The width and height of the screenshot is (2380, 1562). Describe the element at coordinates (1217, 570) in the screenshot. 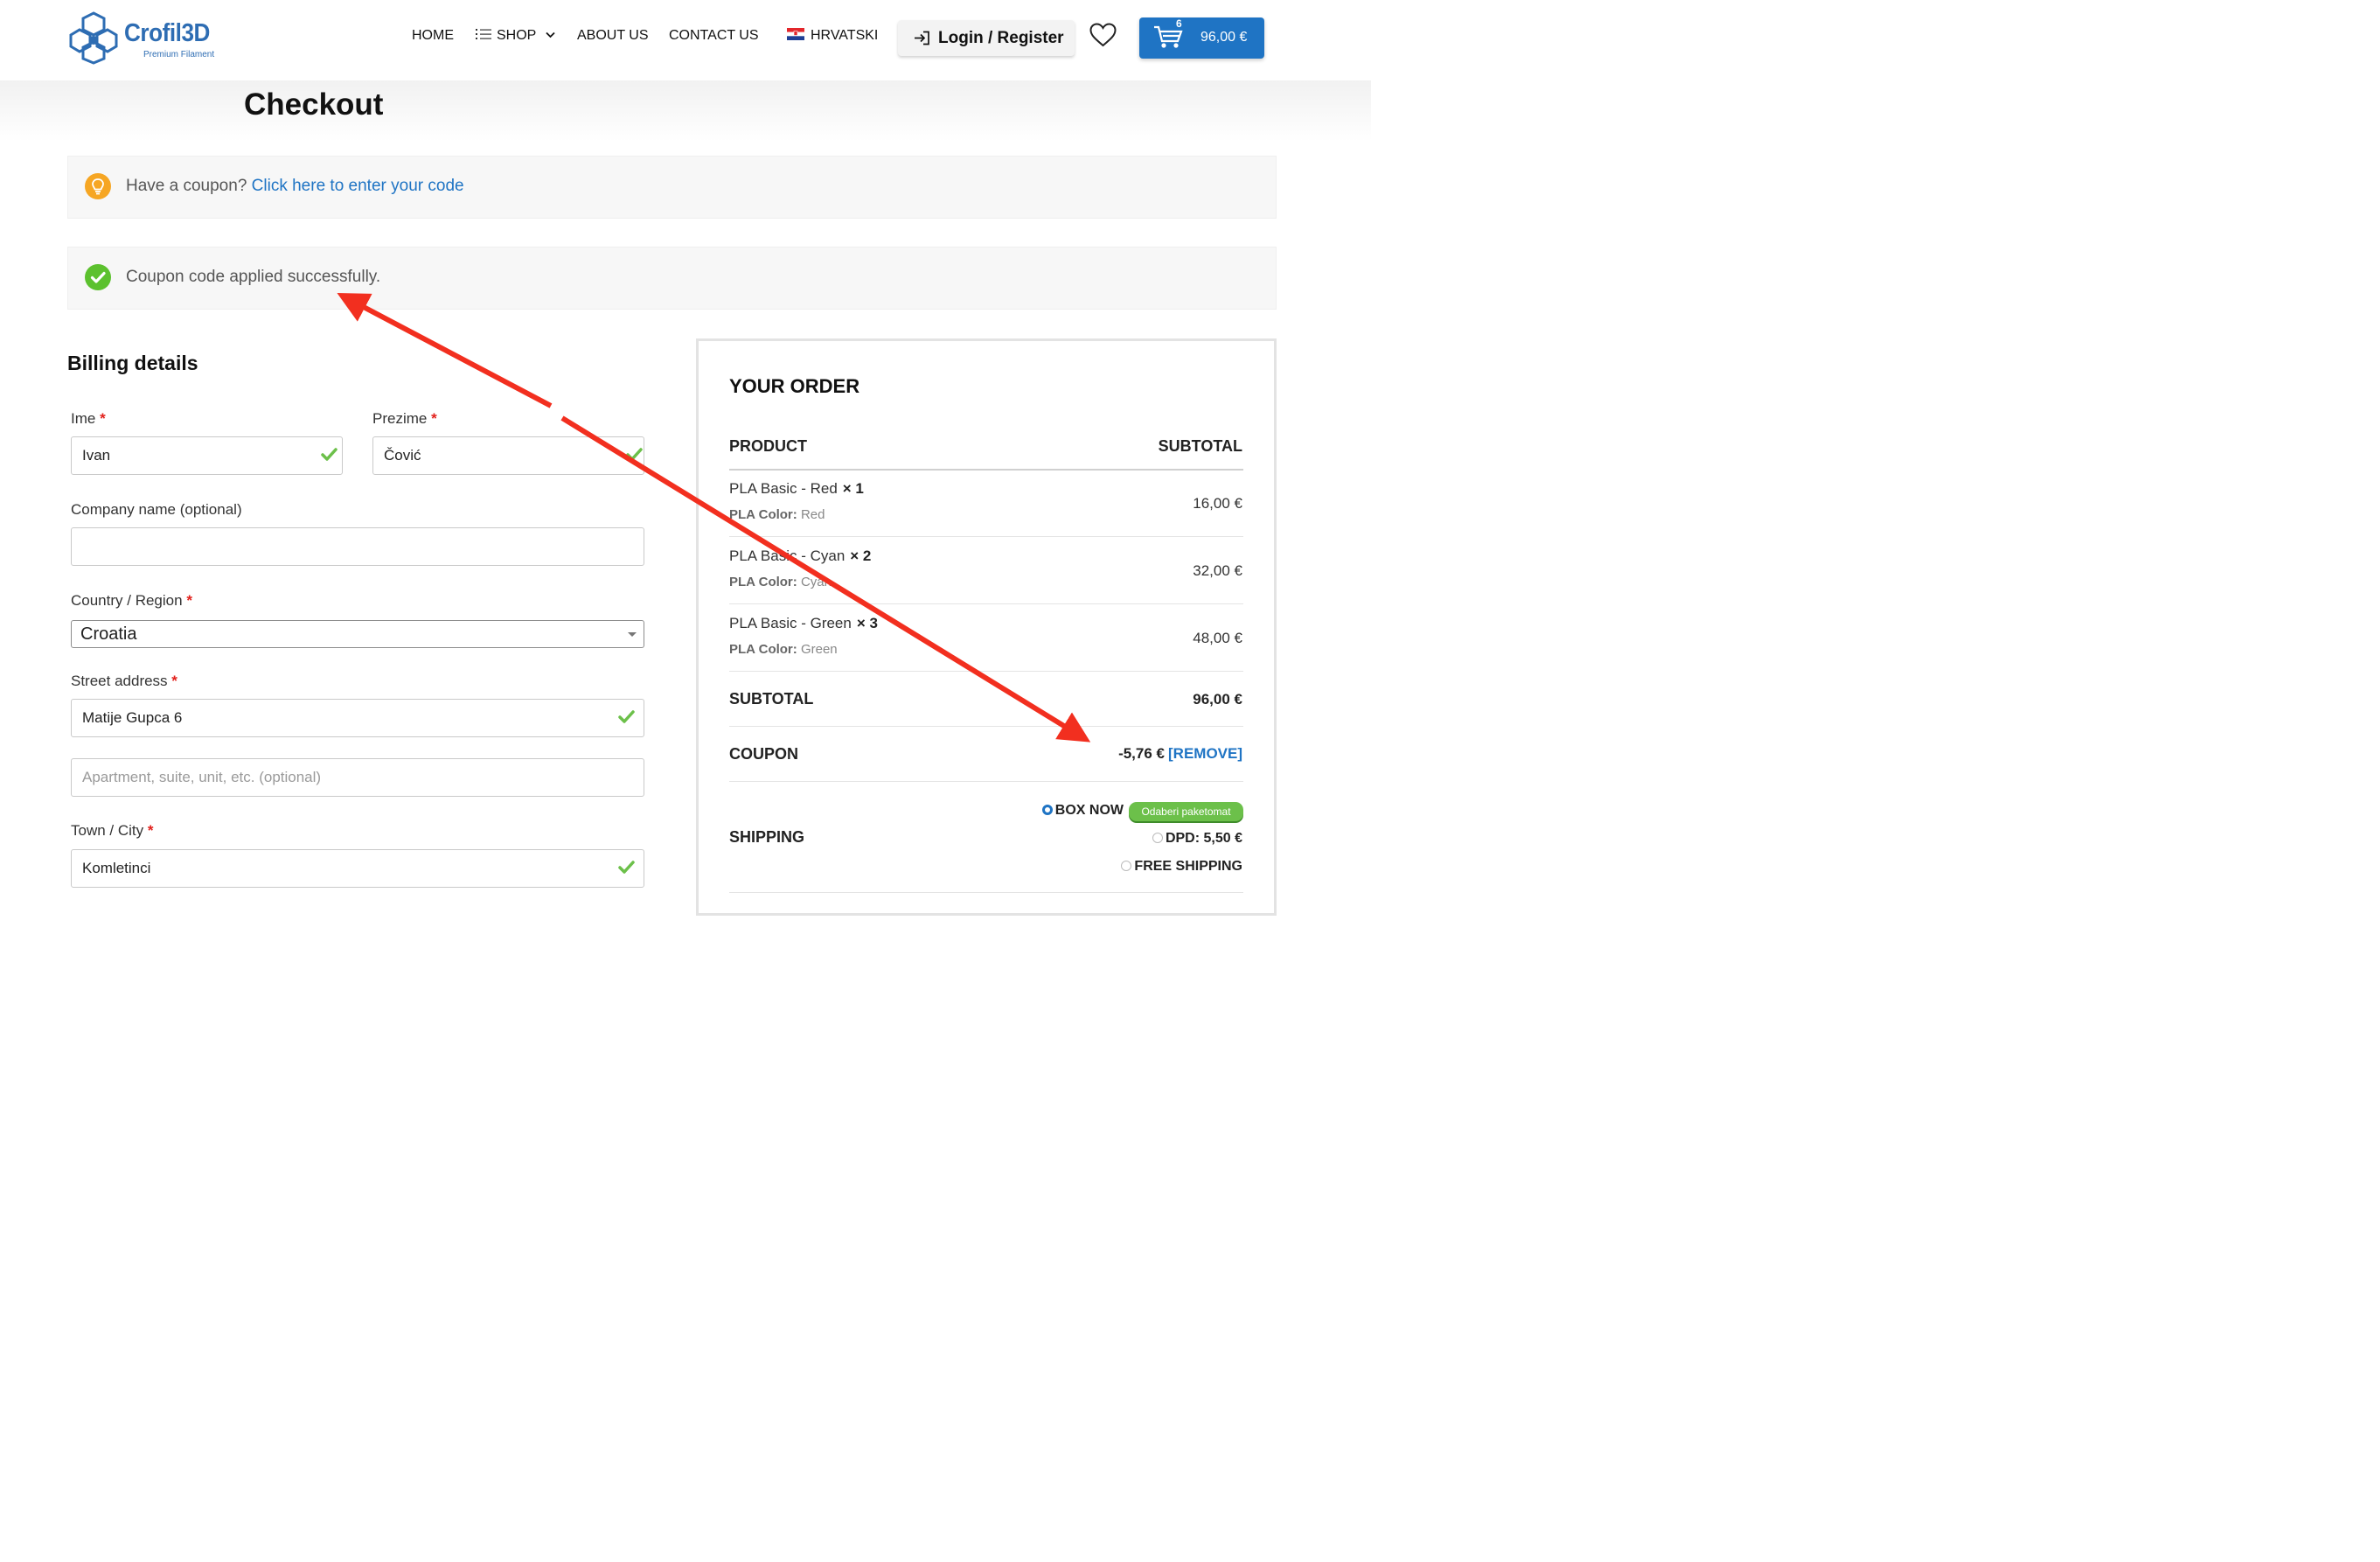

I see `order-item-price: 32,00 €` at that location.